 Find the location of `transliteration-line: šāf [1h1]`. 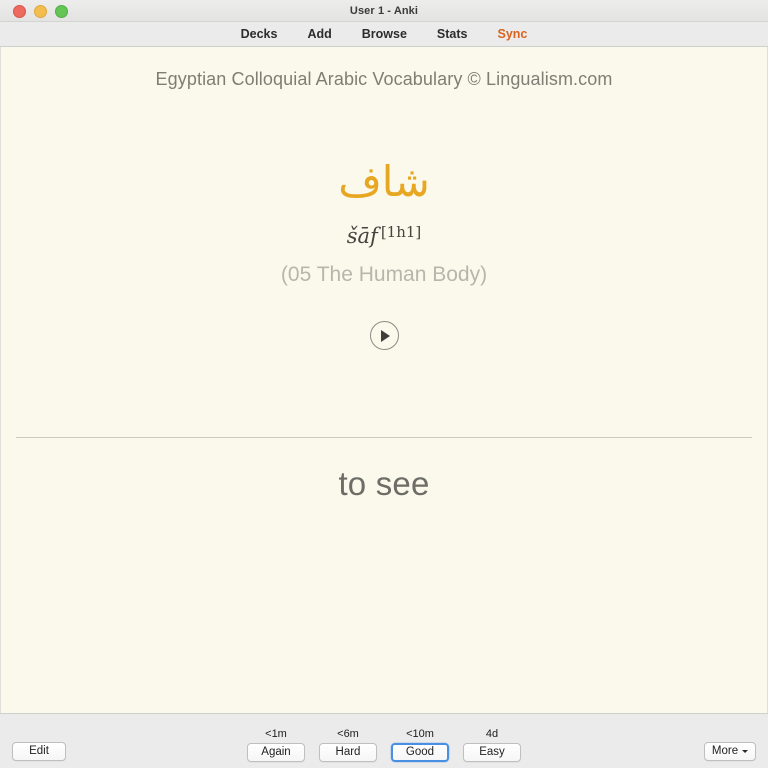

transliteration-line: šāf [1h1] is located at coordinates (384, 236).